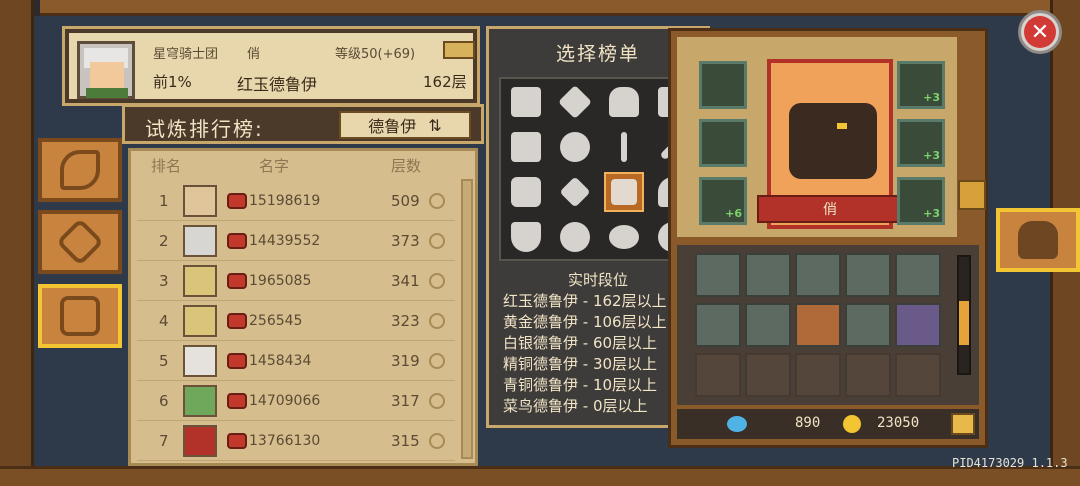  I want to click on header-floors: 层数, so click(406, 165).